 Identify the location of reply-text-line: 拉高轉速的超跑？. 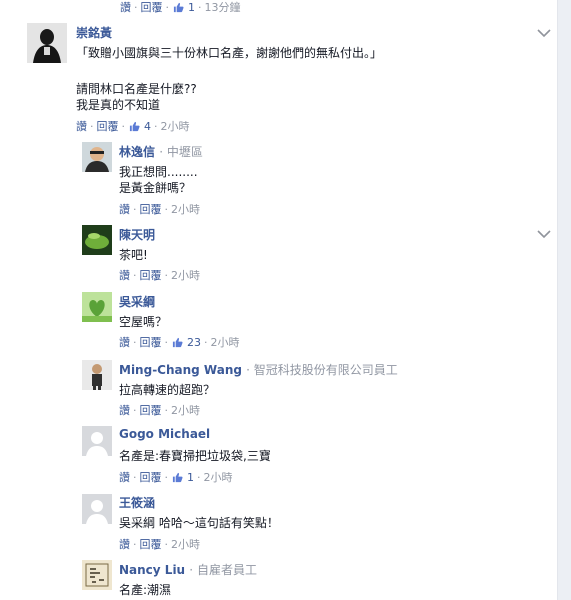
(167, 390).